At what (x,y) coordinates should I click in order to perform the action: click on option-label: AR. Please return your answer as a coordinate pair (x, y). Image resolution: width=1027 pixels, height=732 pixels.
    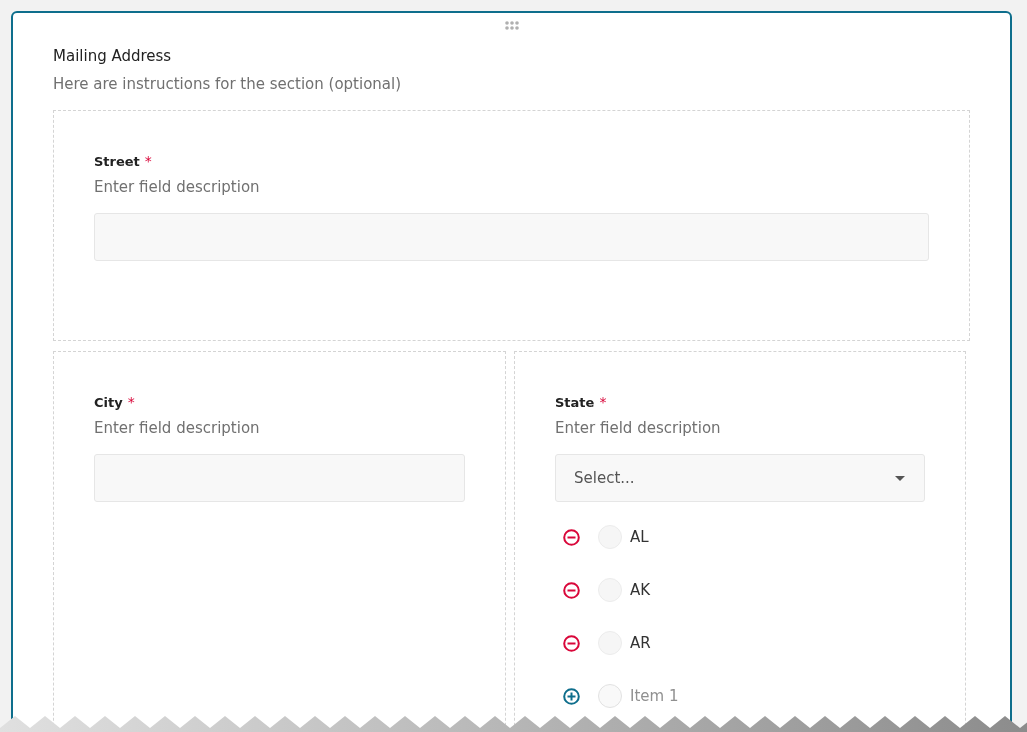
    Looking at the image, I should click on (640, 643).